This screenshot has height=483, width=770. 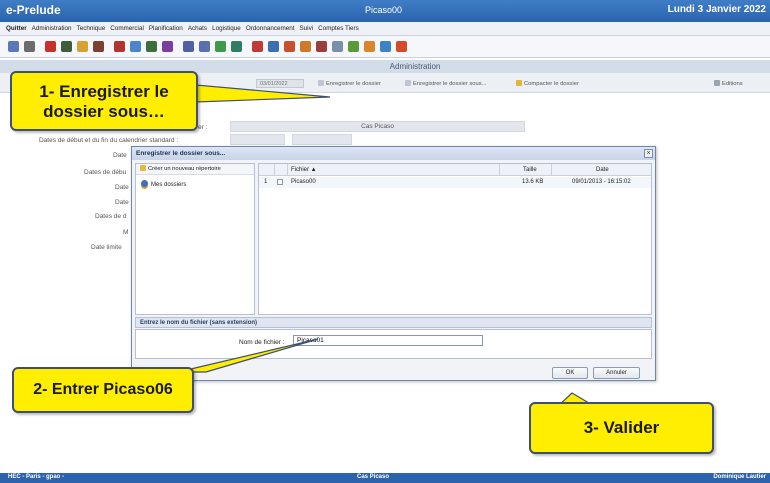 What do you see at coordinates (104, 91) in the screenshot?
I see `callout-1-line-1: 1- Enregistrer le` at bounding box center [104, 91].